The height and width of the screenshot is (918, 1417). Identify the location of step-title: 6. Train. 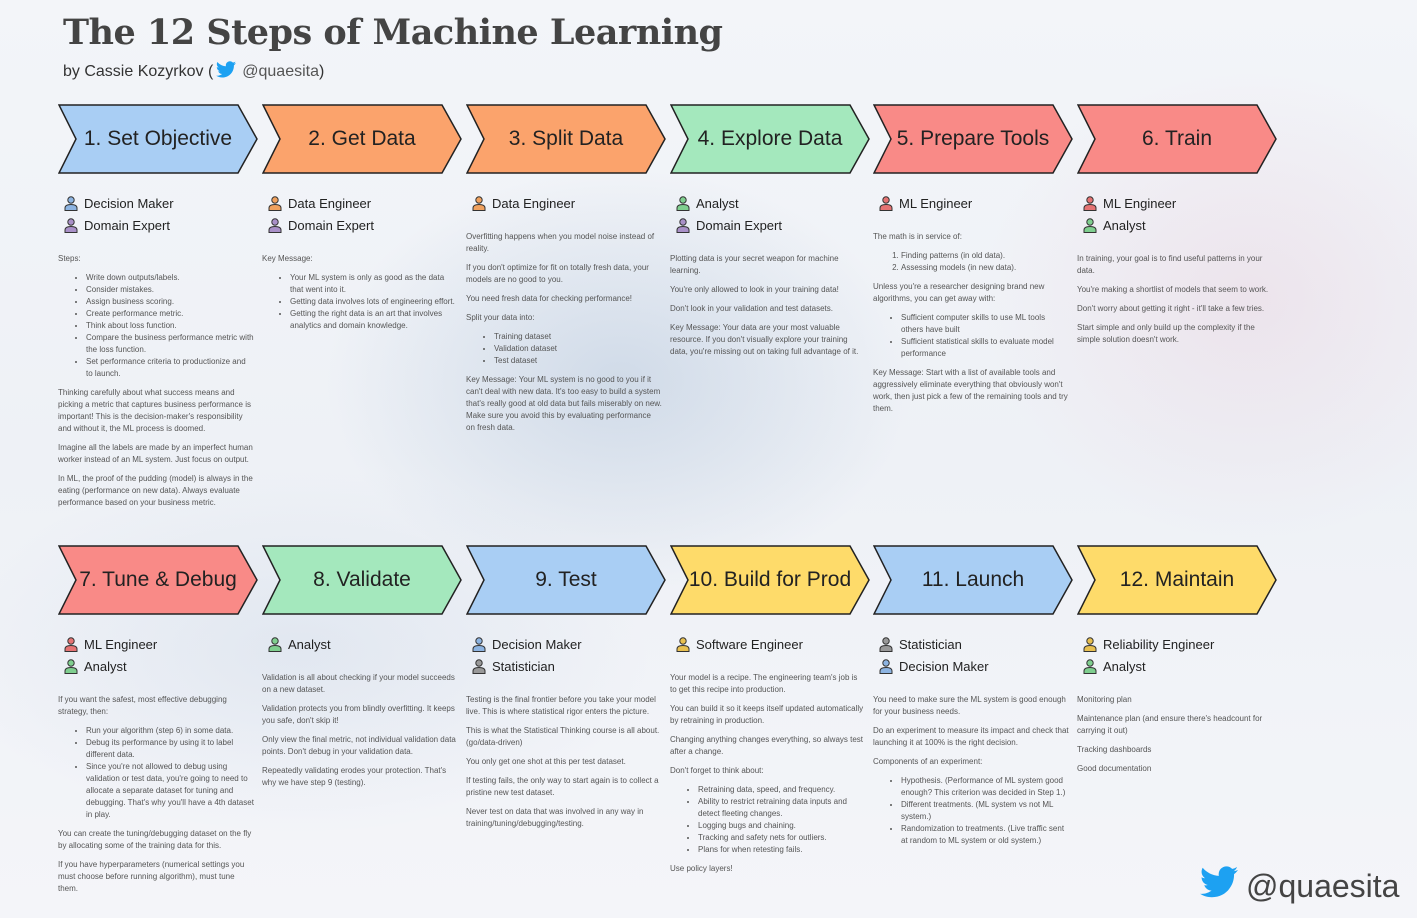
(1177, 138).